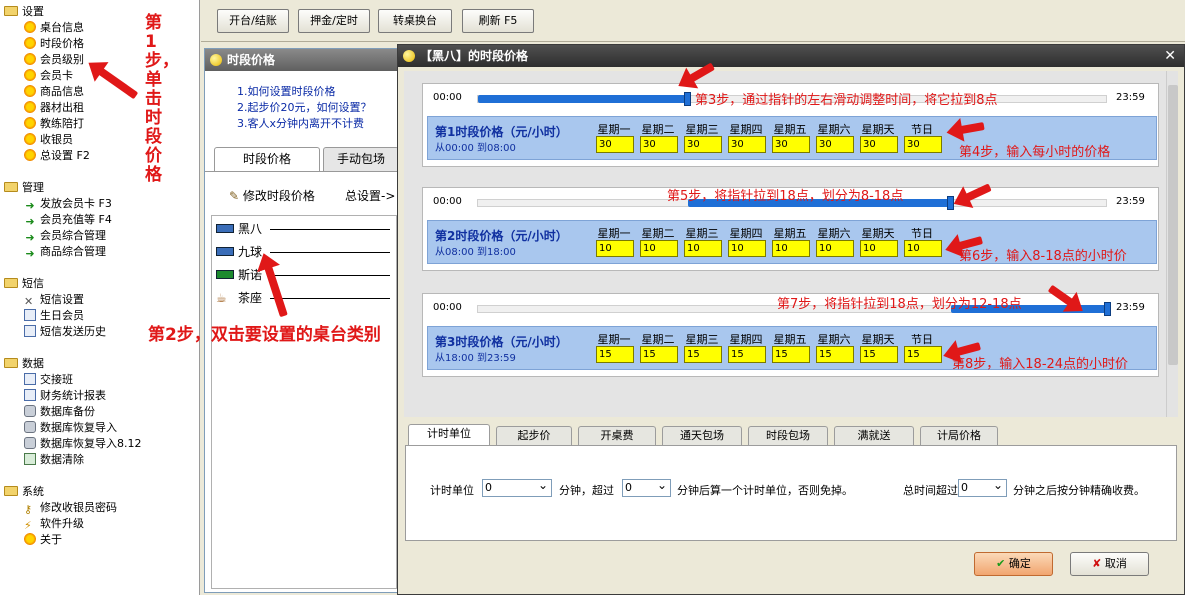 Image resolution: width=1185 pixels, height=595 pixels. I want to click on tree-item-rental: 器材出租, so click(47, 108).